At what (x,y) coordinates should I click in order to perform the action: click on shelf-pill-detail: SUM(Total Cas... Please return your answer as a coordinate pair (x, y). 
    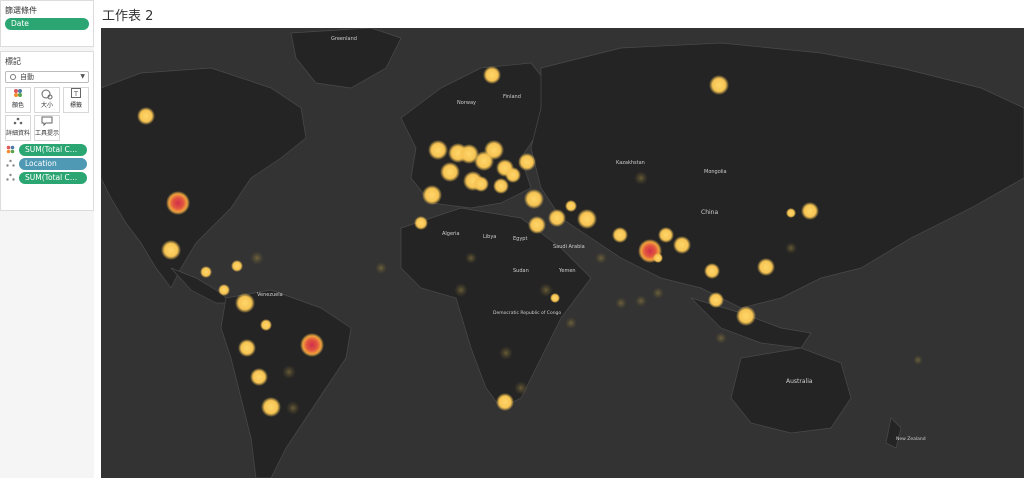
    Looking at the image, I should click on (53, 178).